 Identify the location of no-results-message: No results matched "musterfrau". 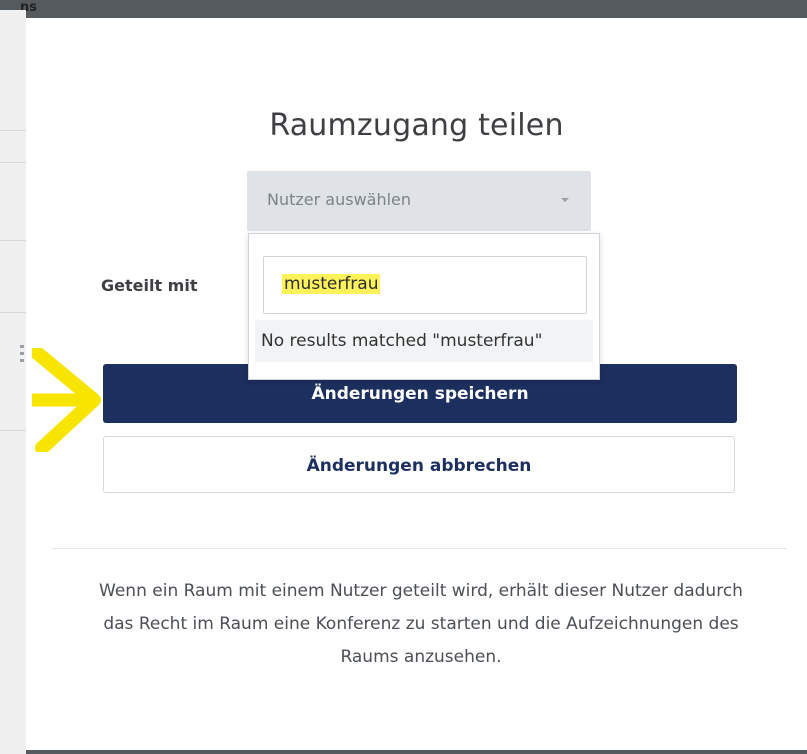
(424, 341).